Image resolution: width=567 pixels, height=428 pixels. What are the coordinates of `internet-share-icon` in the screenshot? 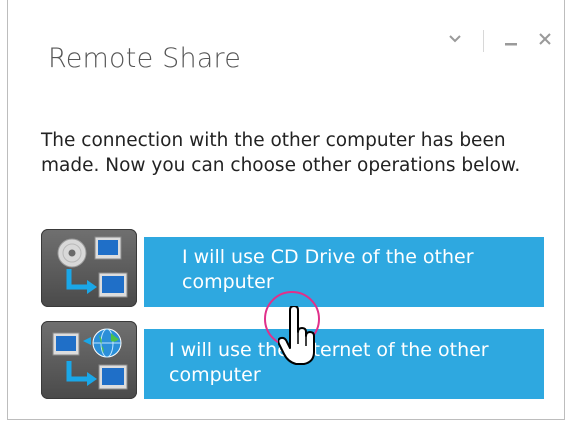 It's located at (89, 360).